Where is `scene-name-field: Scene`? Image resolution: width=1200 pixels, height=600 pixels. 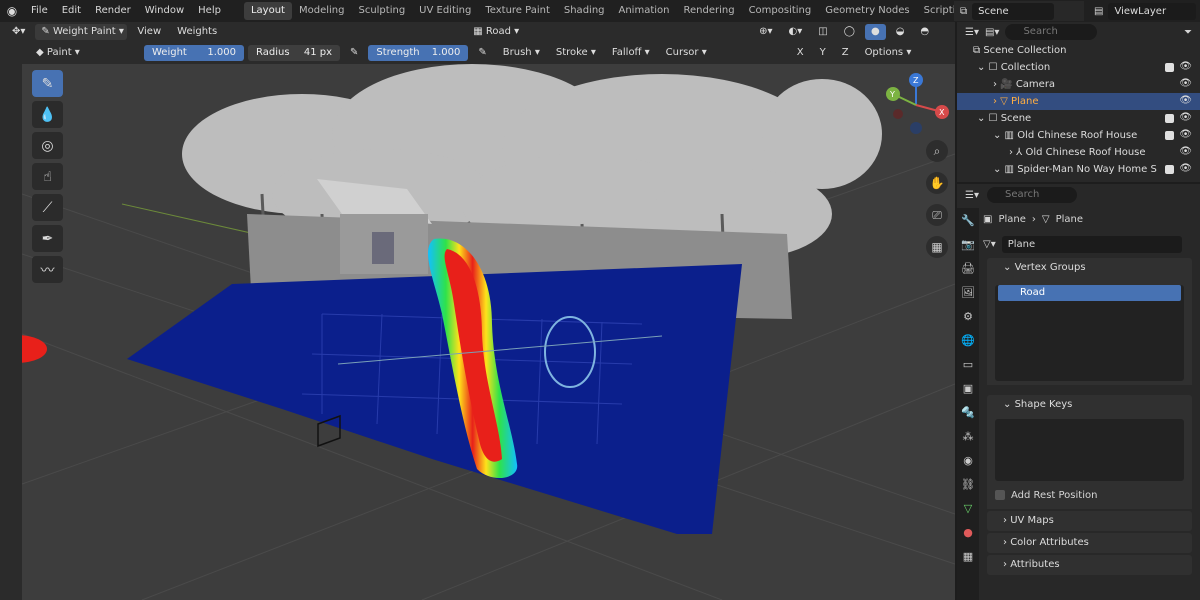 scene-name-field: Scene is located at coordinates (1013, 11).